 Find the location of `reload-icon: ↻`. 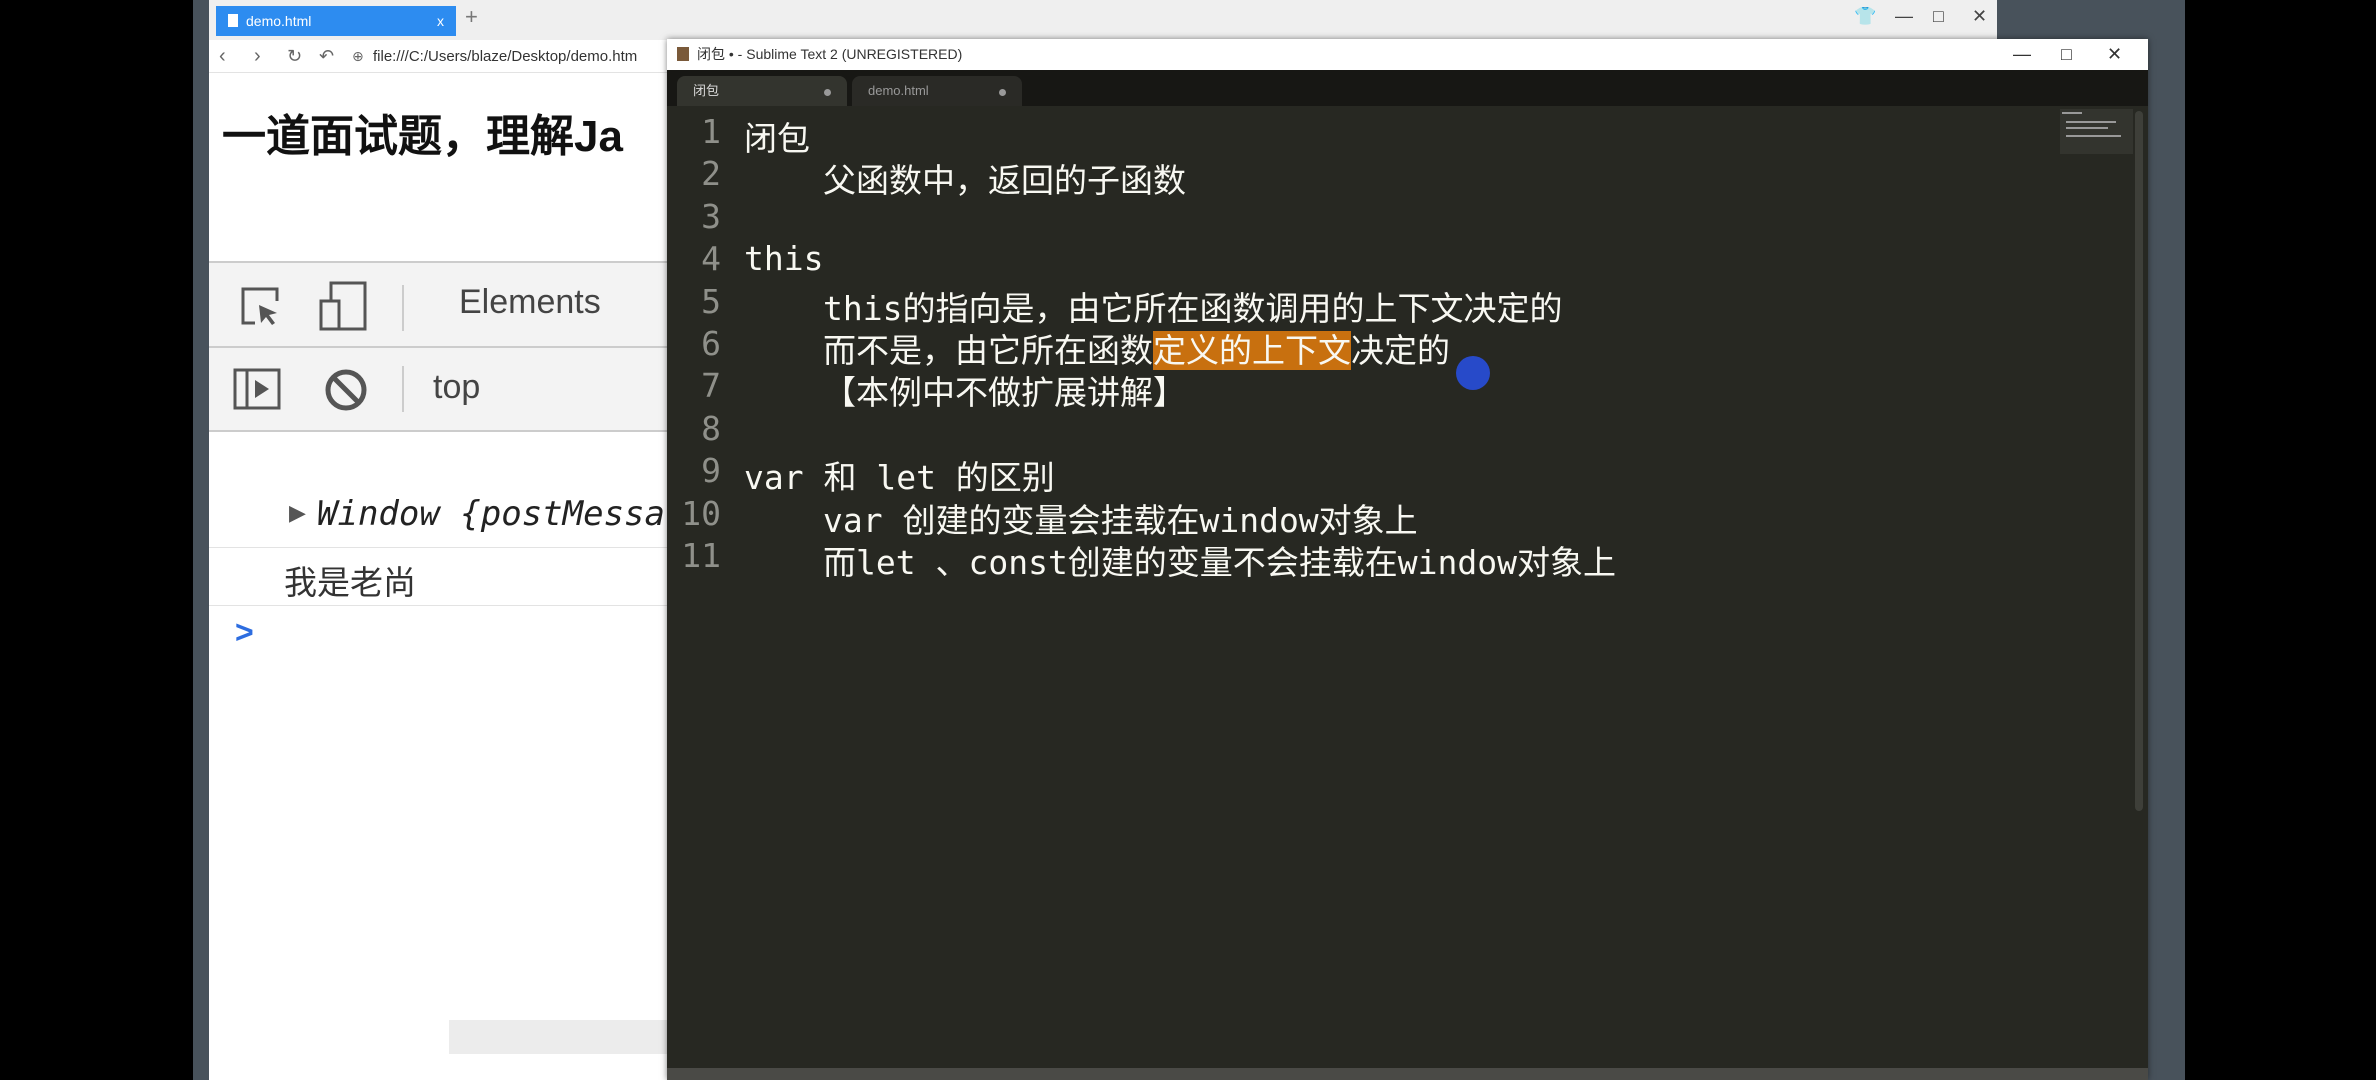

reload-icon: ↻ is located at coordinates (294, 56).